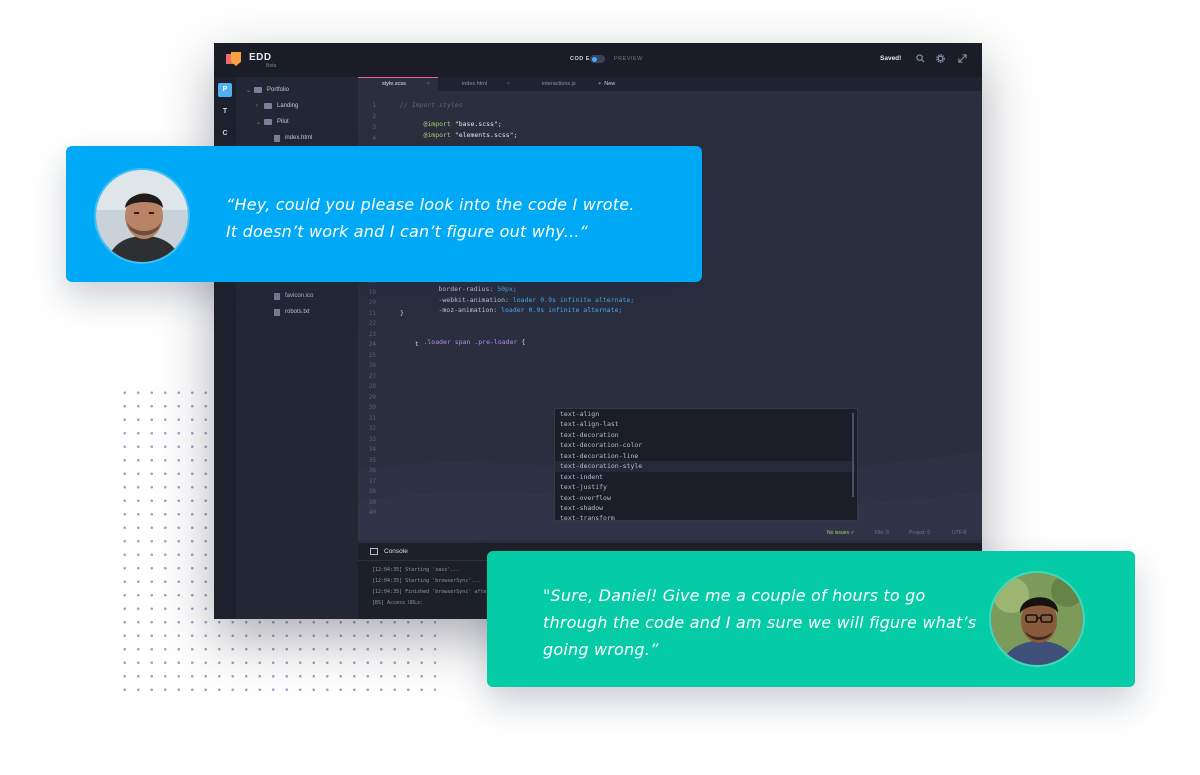 This screenshot has width=1200, height=775. I want to click on line-number: 36, so click(372, 470).